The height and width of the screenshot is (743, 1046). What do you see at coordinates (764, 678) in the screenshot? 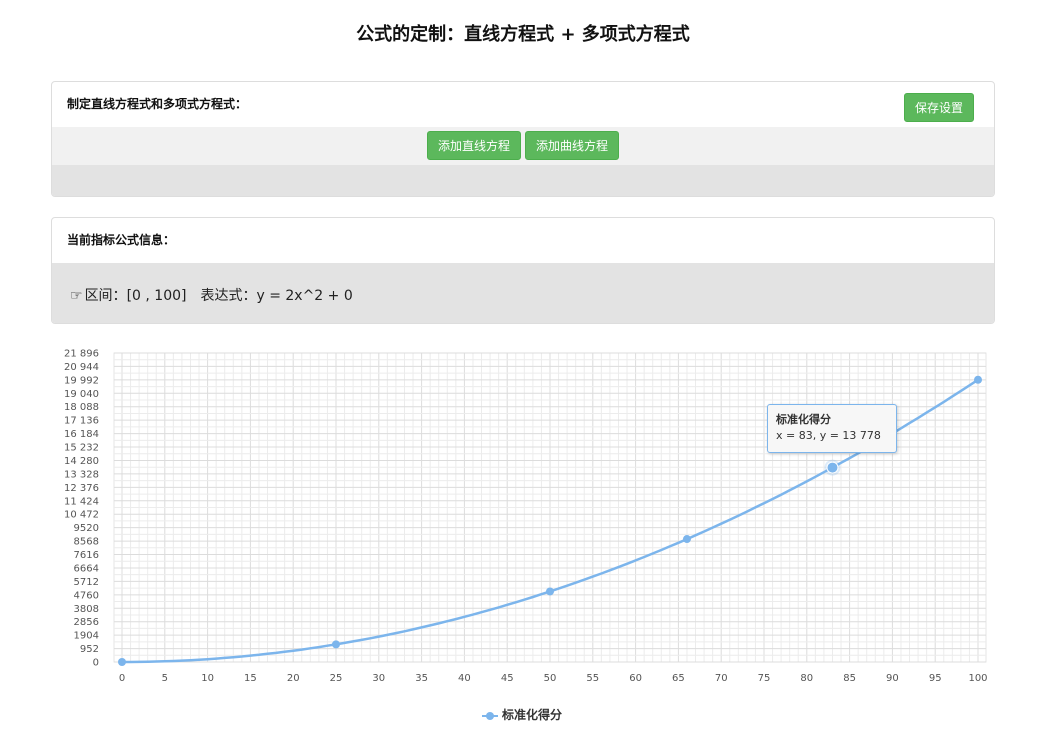
I see `x-tick-label: 75` at bounding box center [764, 678].